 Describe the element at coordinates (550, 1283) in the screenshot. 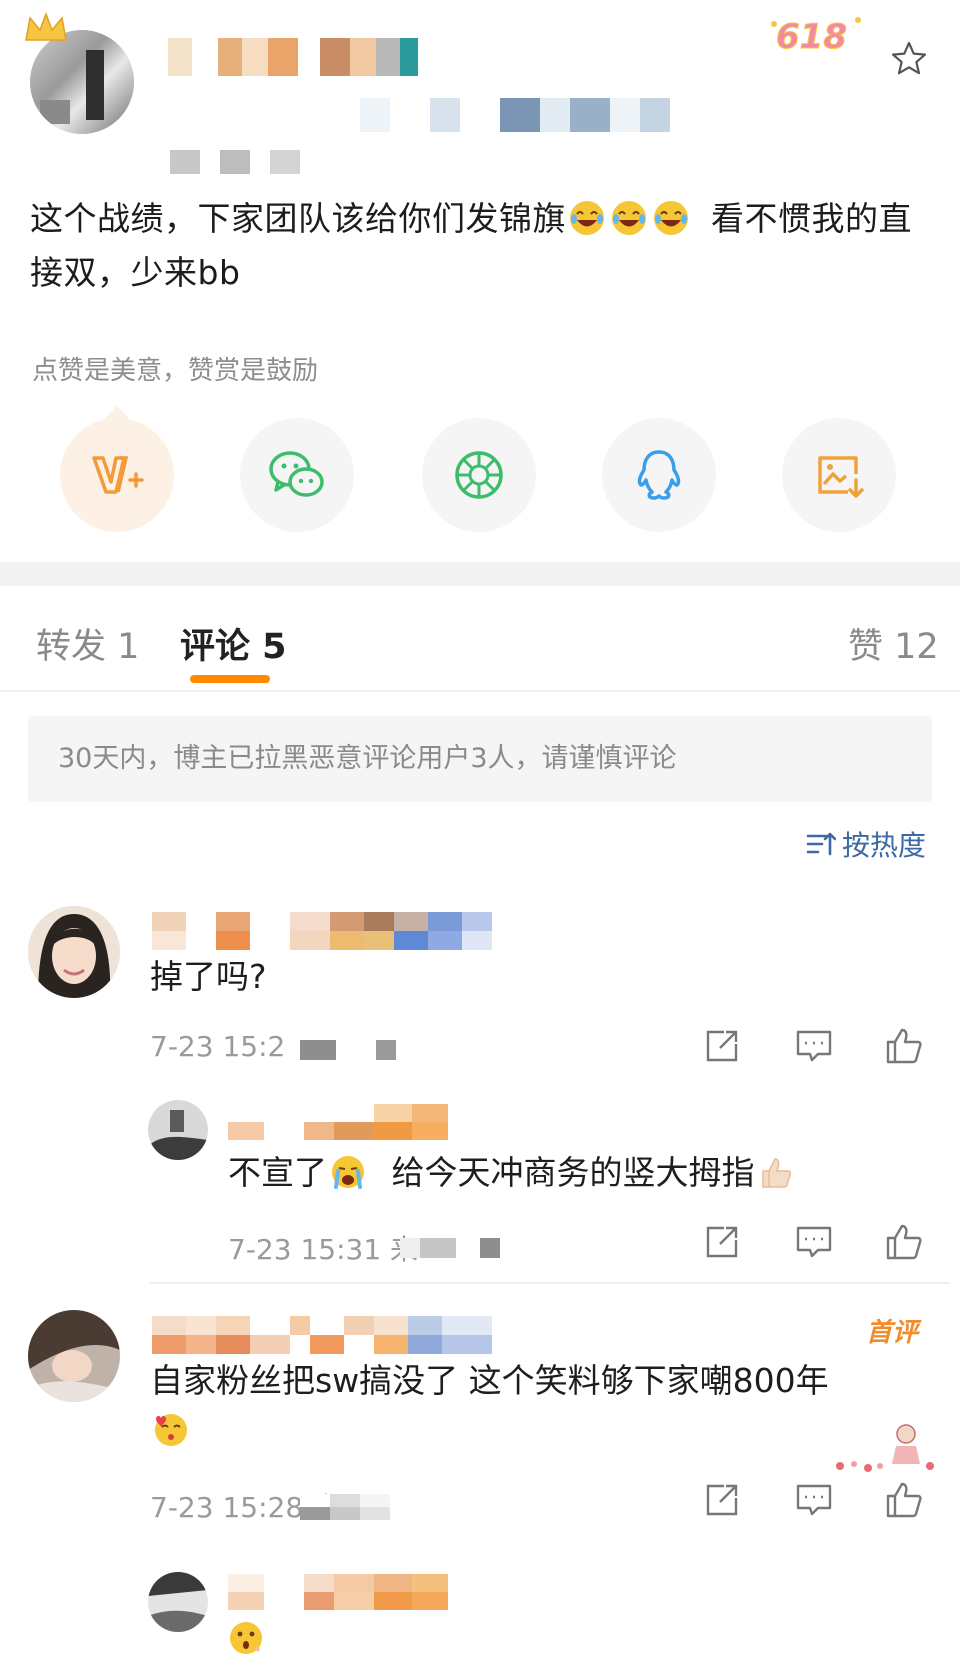

I see `comment-divider` at that location.